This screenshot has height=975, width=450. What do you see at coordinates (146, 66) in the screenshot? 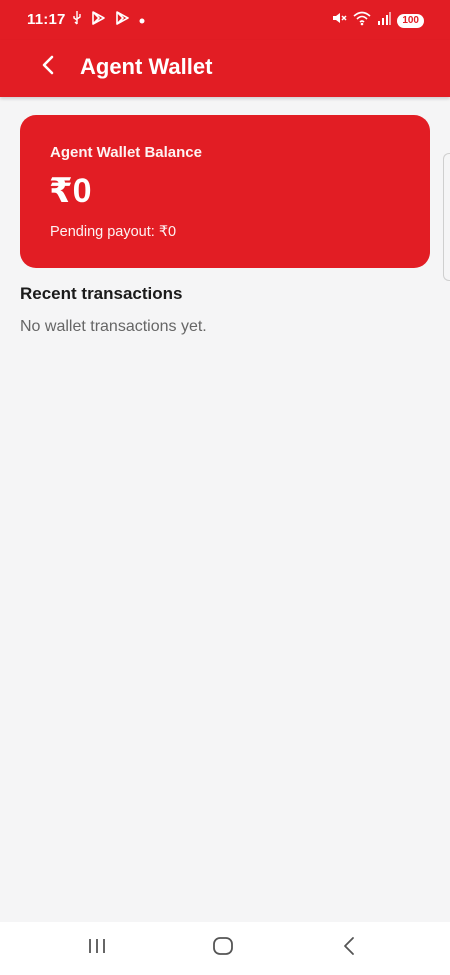
I see `page-title: Agent Wallet` at bounding box center [146, 66].